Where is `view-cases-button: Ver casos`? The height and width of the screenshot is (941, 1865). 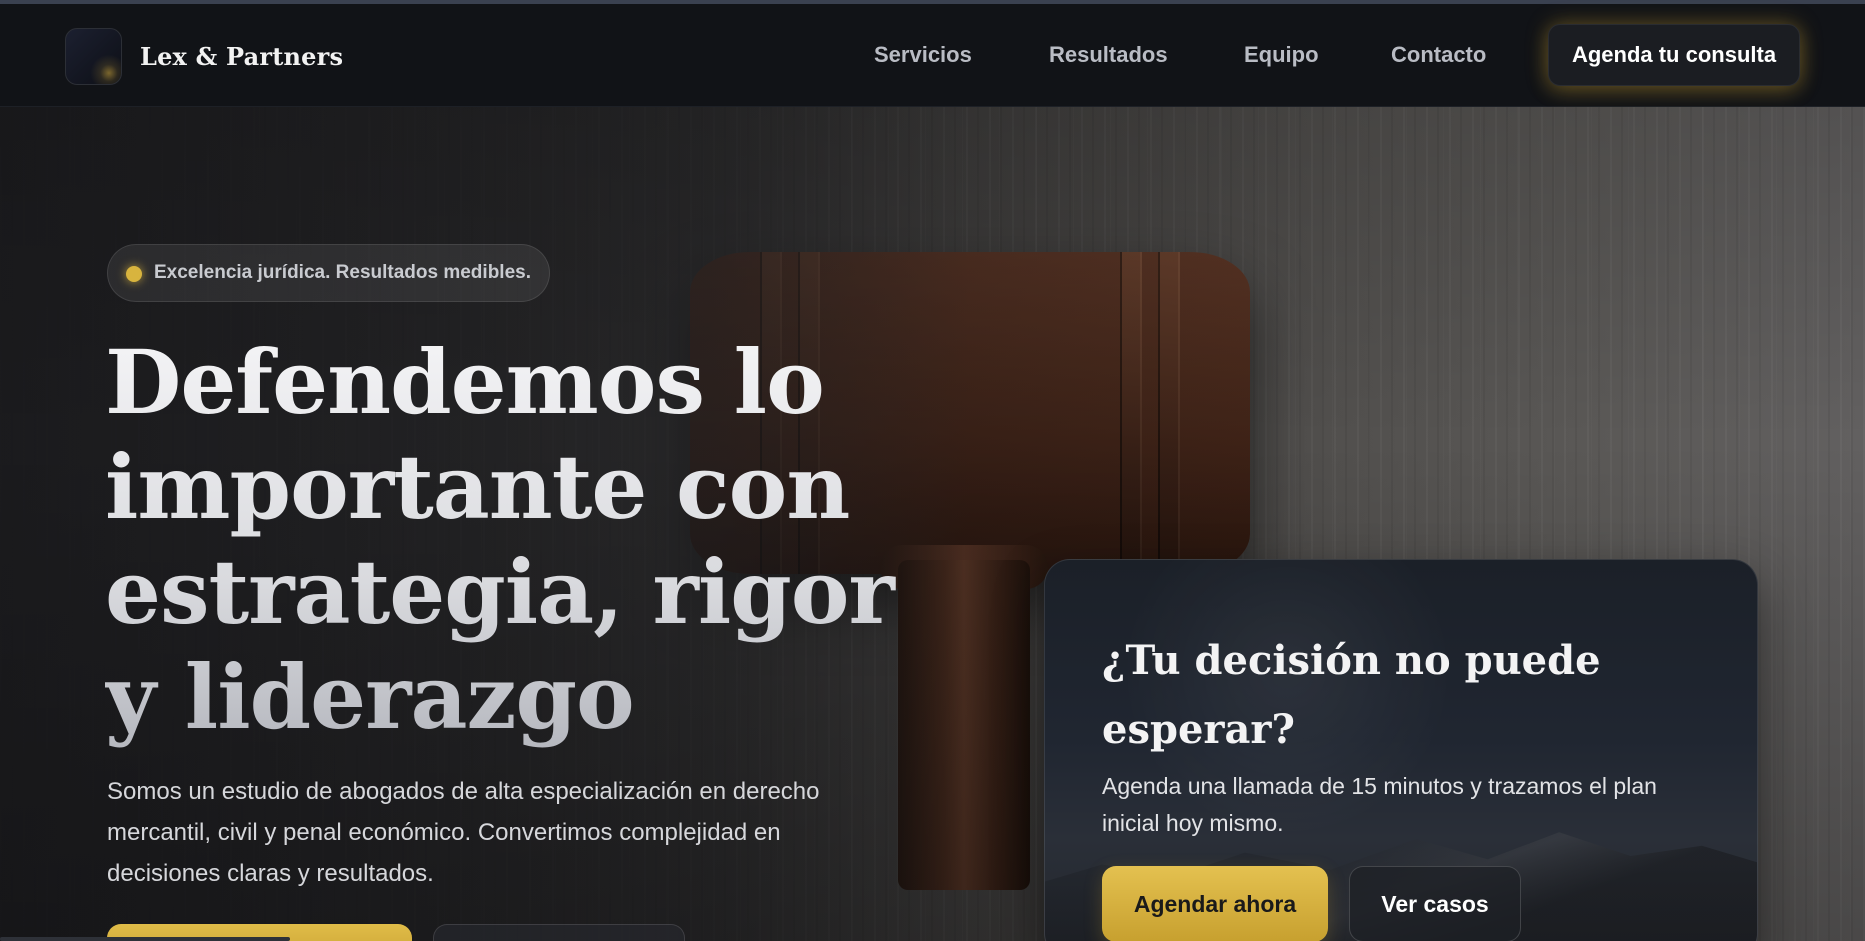
view-cases-button: Ver casos is located at coordinates (1435, 903).